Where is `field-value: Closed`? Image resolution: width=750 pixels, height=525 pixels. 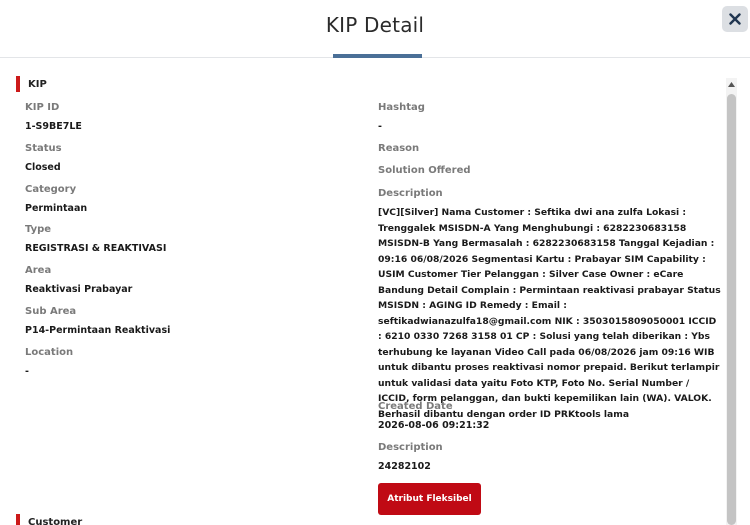 field-value: Closed is located at coordinates (43, 167).